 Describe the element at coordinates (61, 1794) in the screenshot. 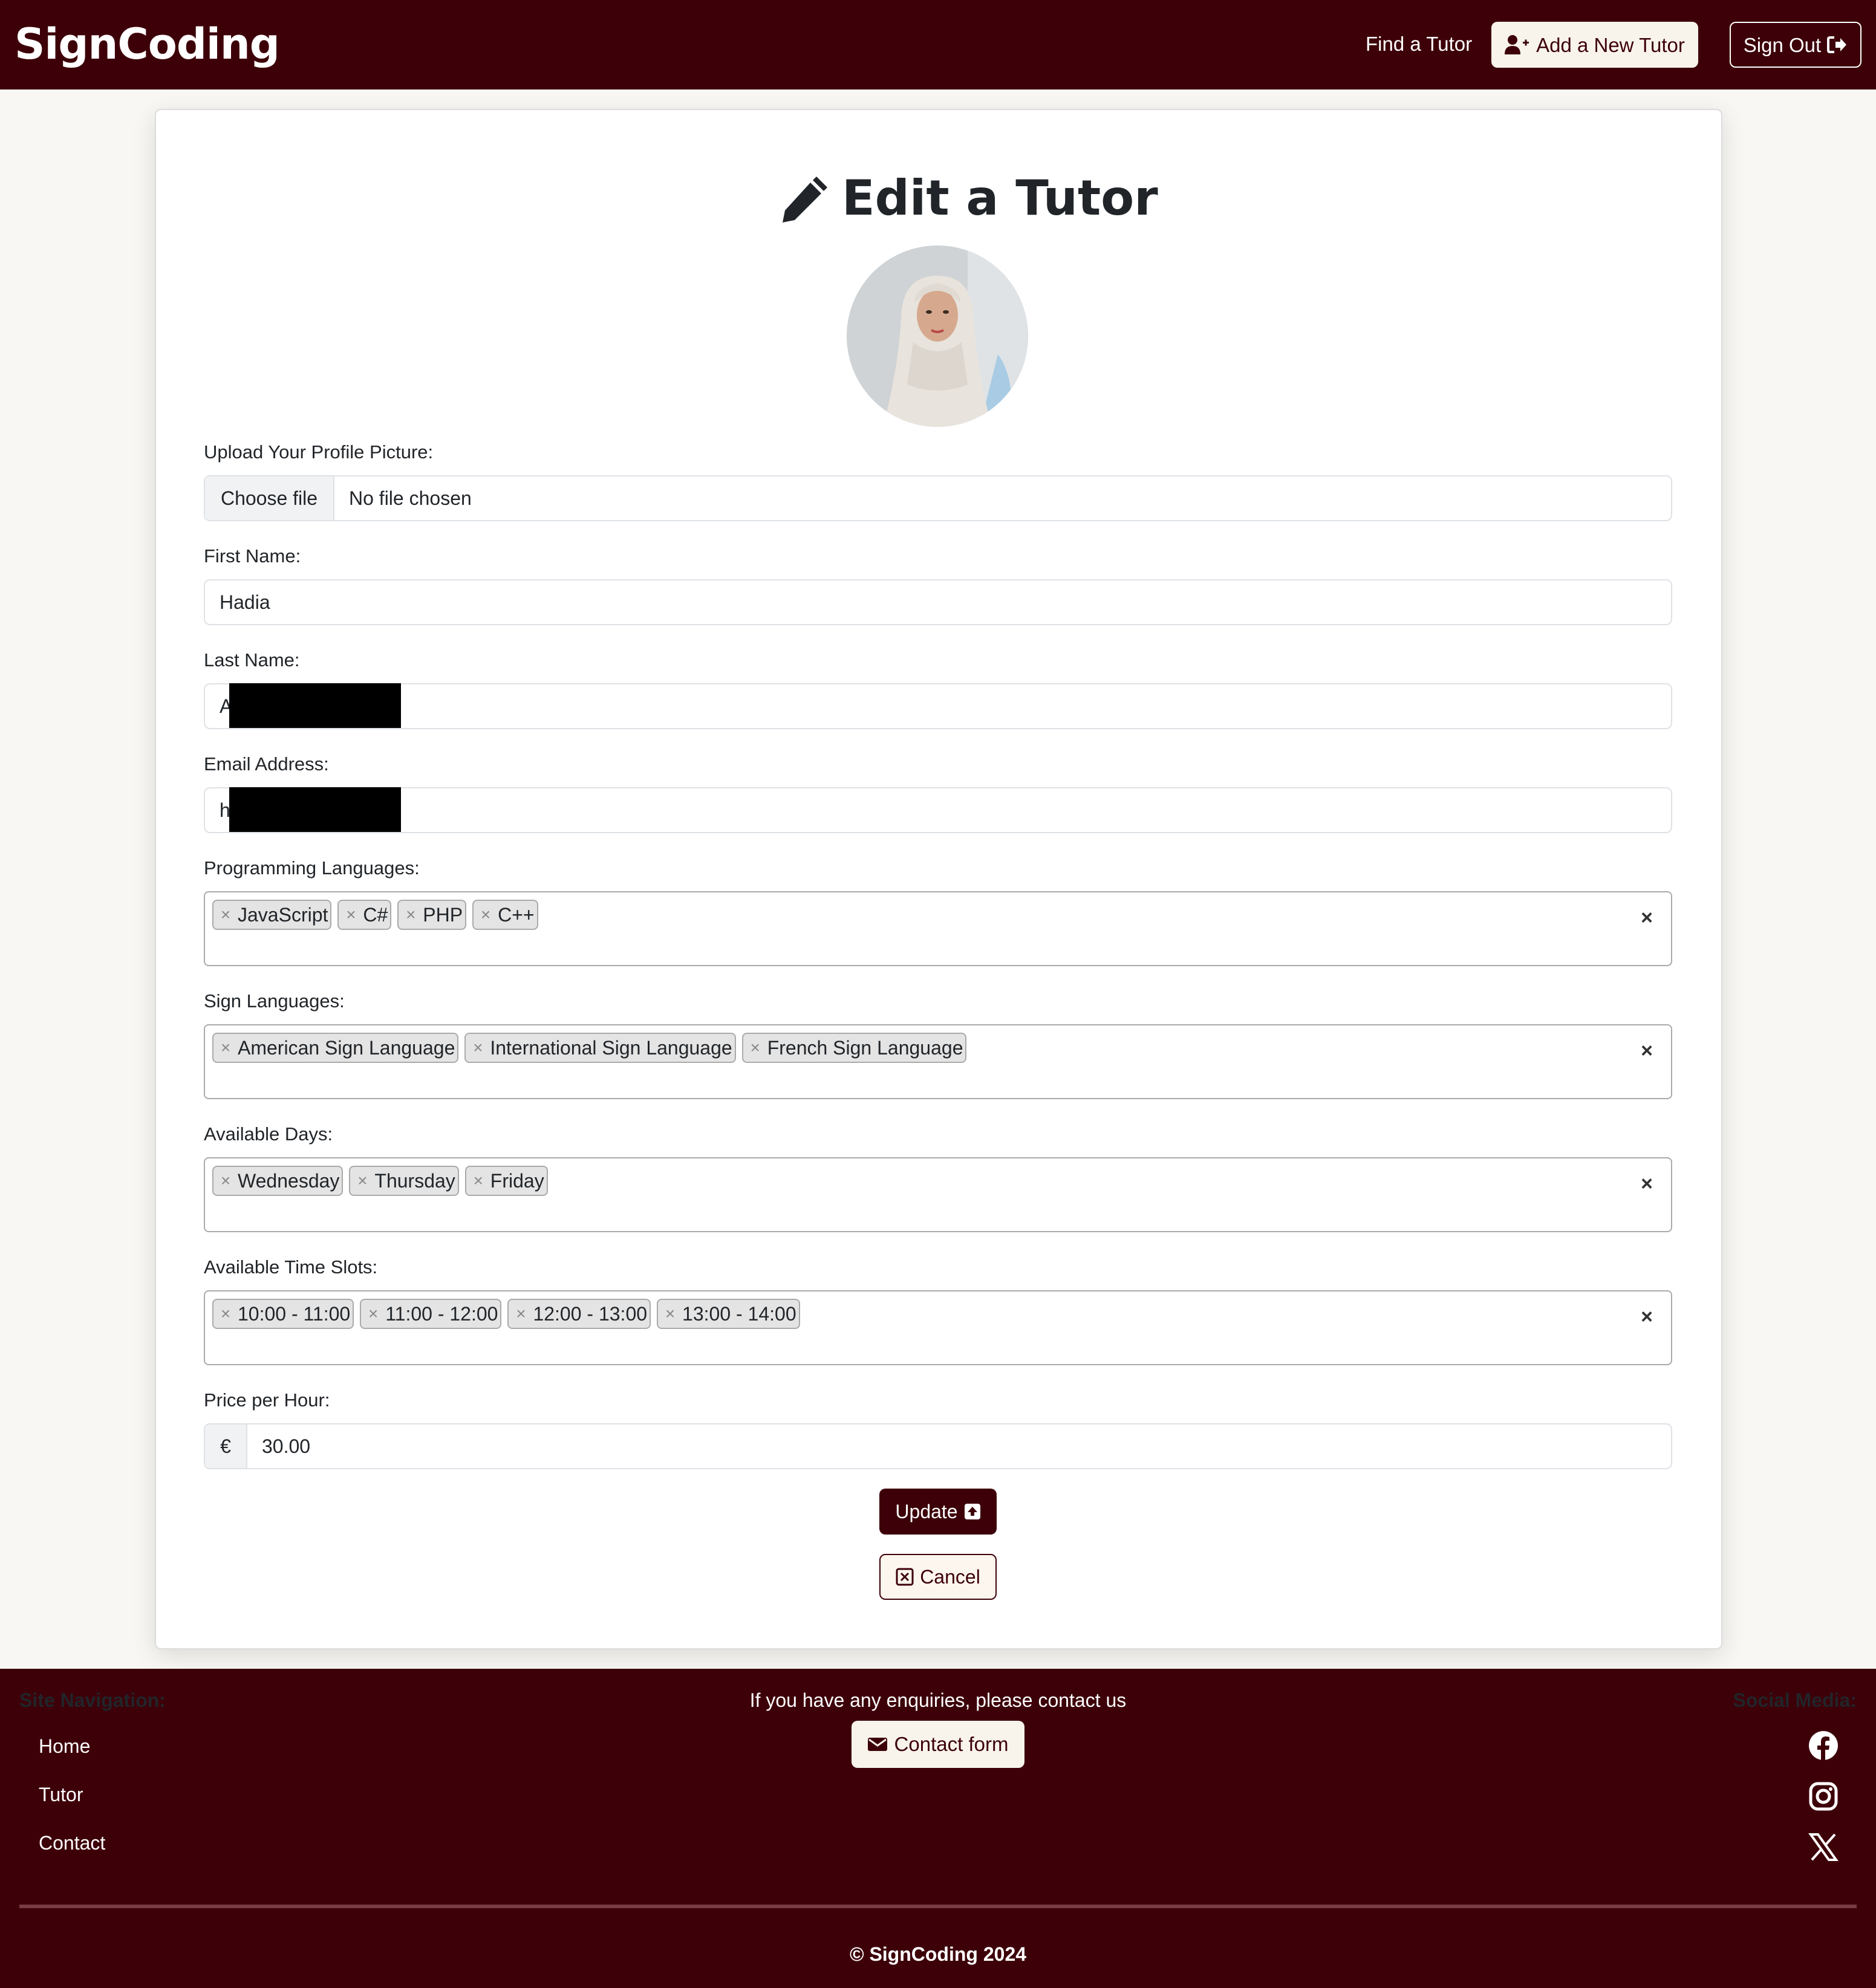

I see `footer-link-tutor: Tutor` at that location.